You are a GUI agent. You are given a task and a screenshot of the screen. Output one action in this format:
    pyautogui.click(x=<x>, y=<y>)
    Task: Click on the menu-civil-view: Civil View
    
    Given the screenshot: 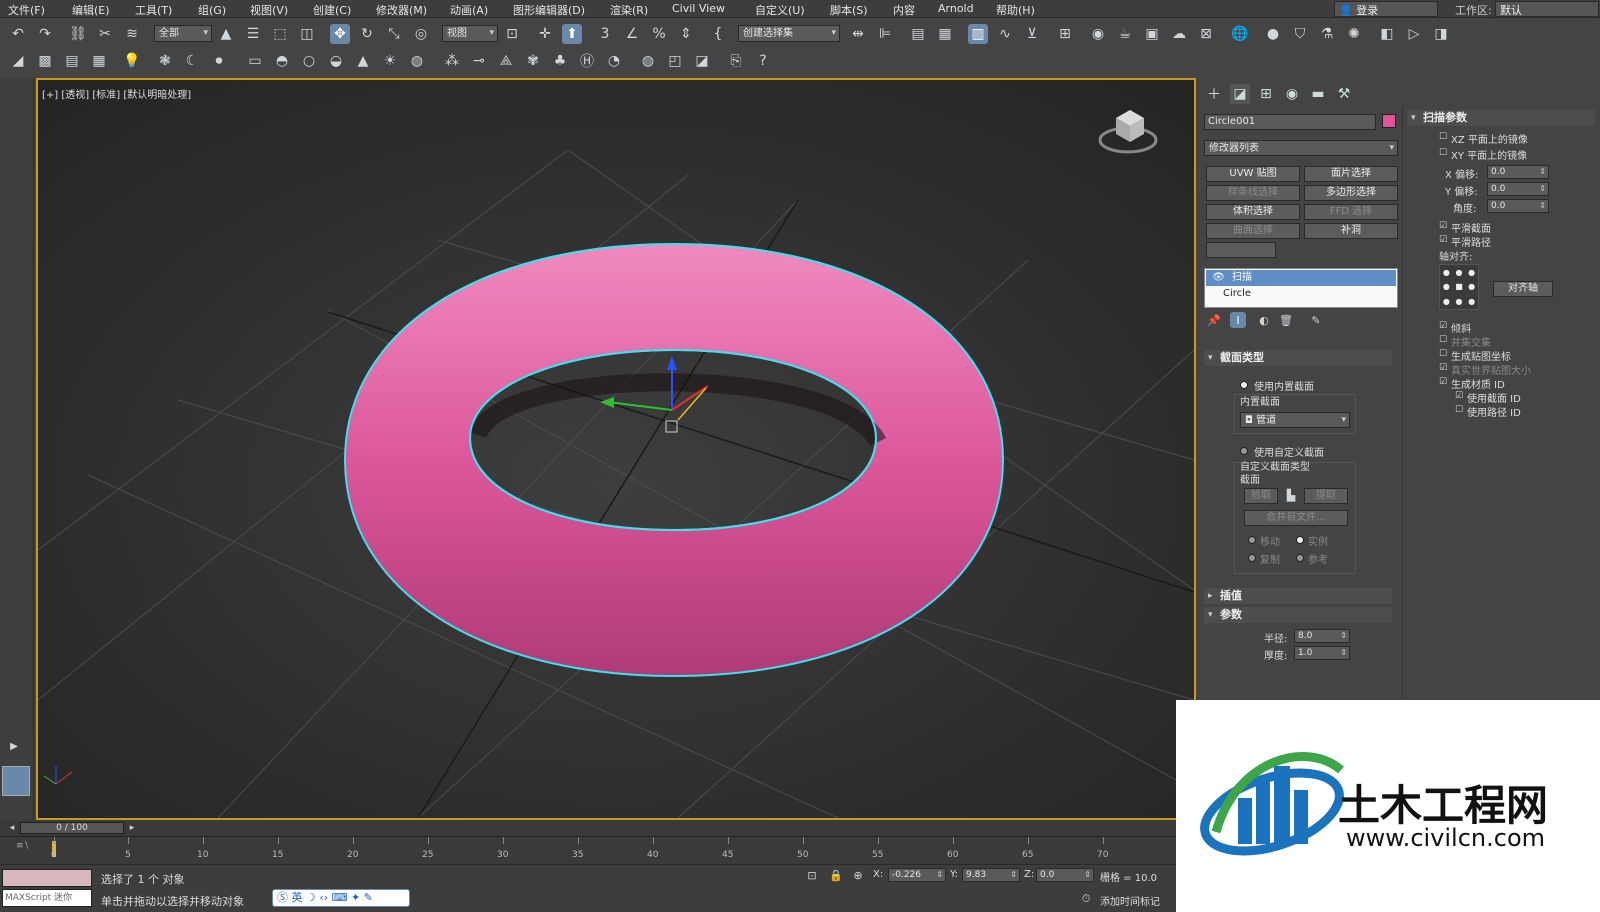 What is the action you would take?
    pyautogui.click(x=698, y=8)
    